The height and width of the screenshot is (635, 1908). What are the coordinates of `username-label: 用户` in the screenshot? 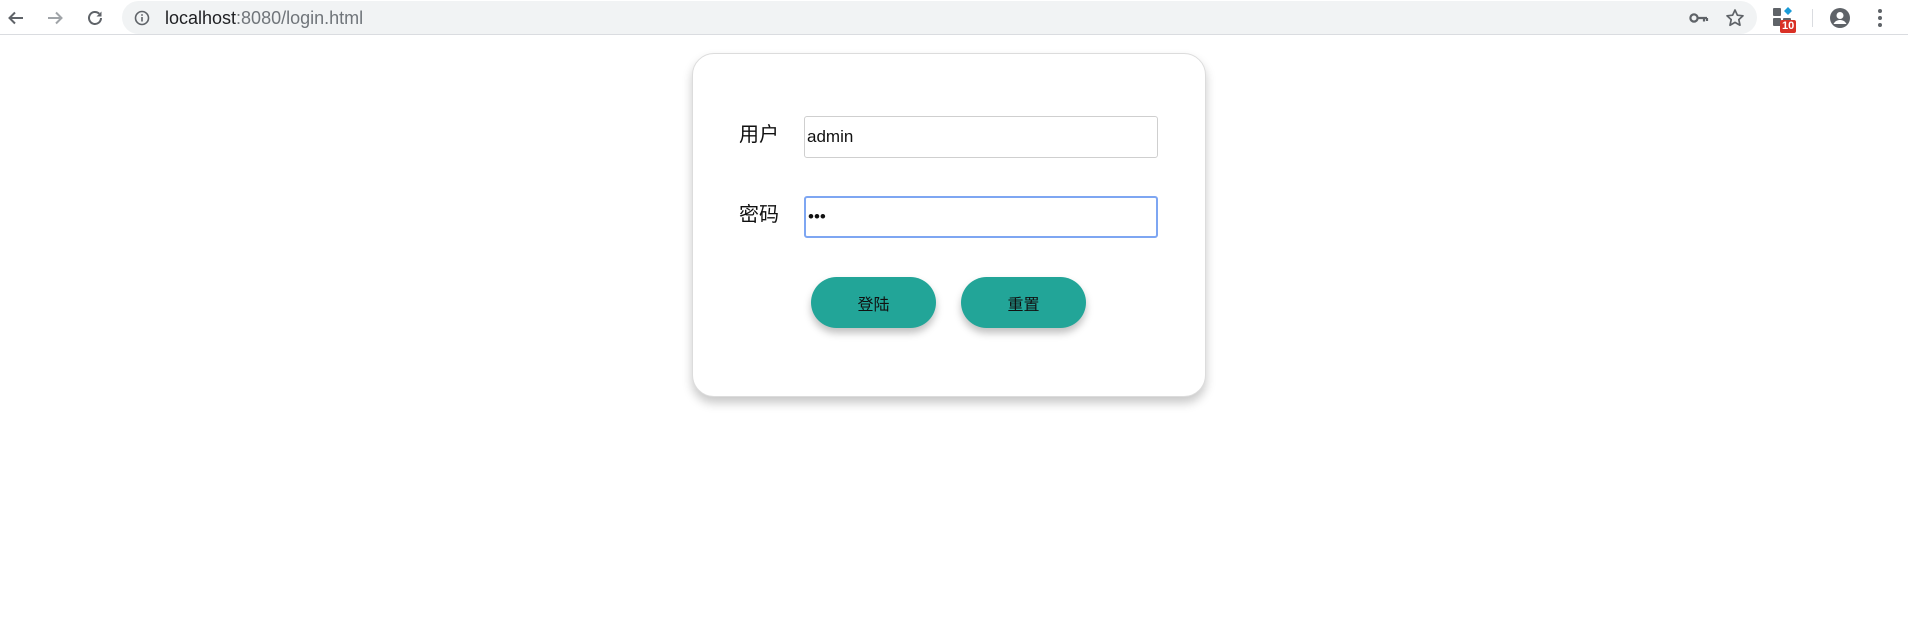 It's located at (759, 135).